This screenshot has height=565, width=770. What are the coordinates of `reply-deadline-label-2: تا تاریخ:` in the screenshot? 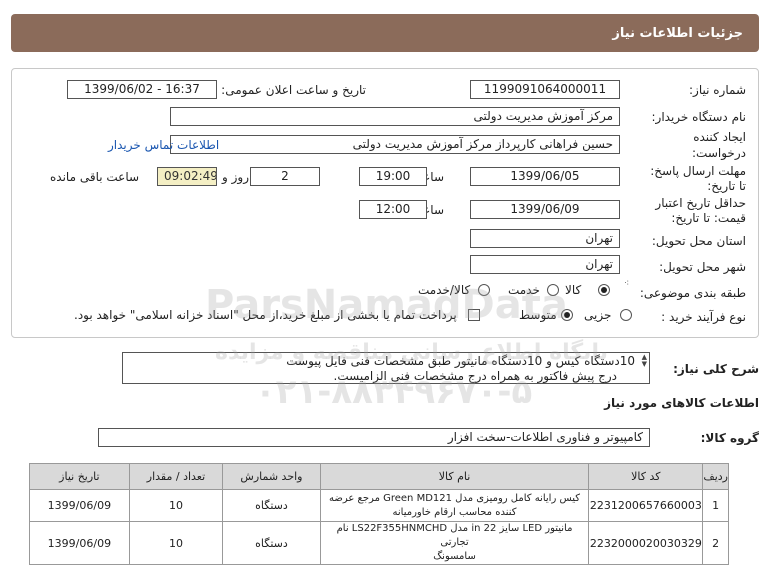 It's located at (726, 186).